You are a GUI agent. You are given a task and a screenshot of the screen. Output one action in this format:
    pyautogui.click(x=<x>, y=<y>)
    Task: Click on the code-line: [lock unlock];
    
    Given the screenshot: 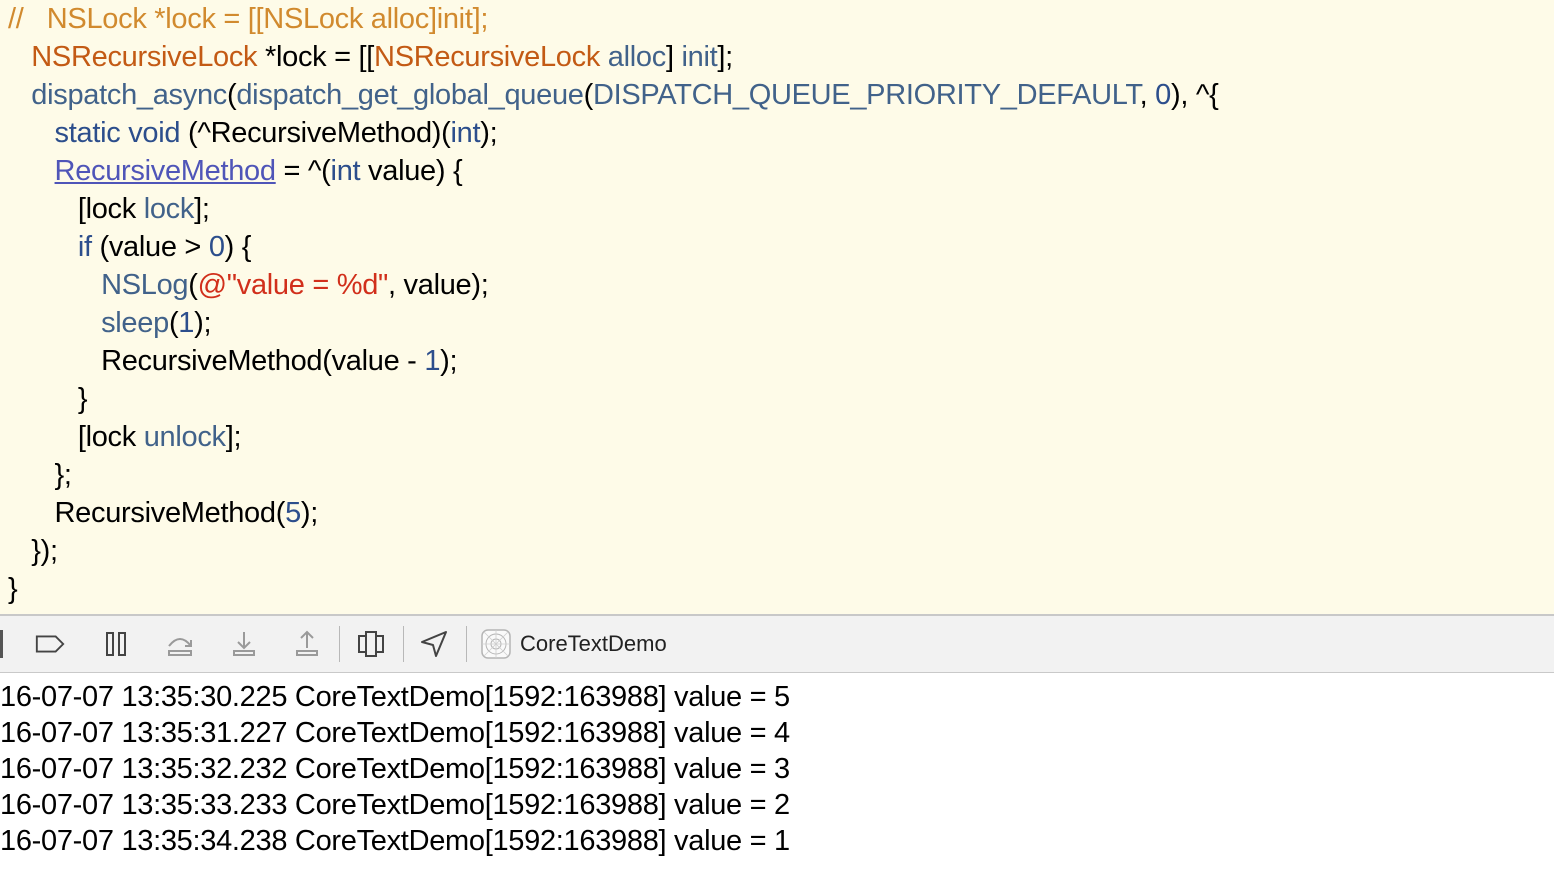 What is the action you would take?
    pyautogui.click(x=125, y=437)
    